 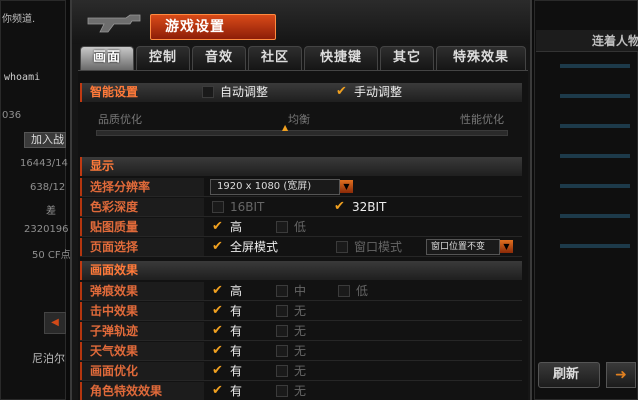 I want to click on quality-priority-label: 品质优化, so click(x=120, y=119).